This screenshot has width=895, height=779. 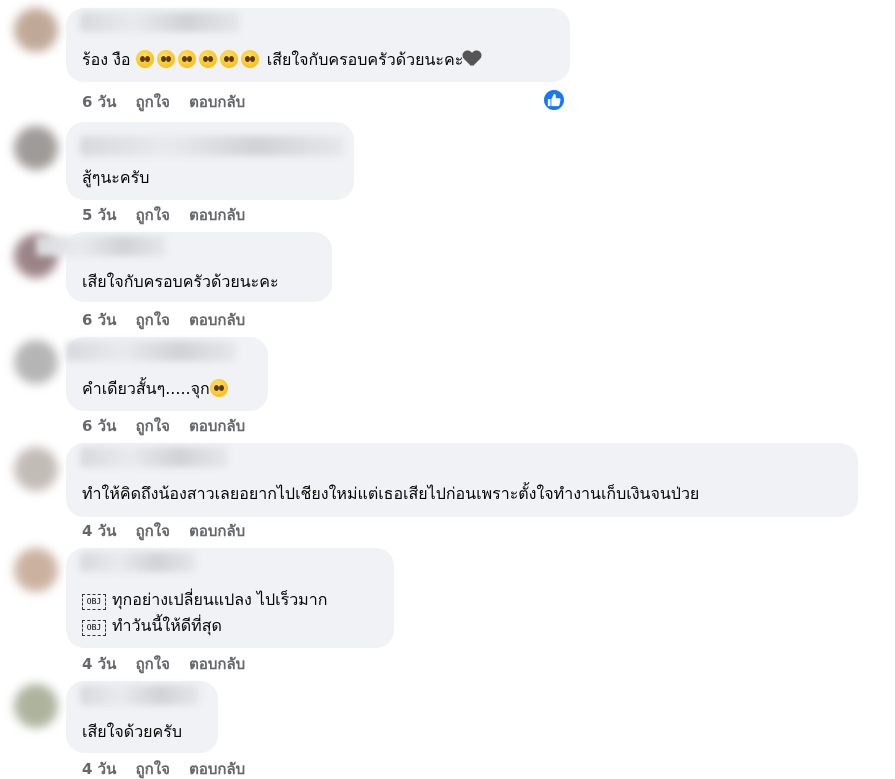 What do you see at coordinates (167, 374) in the screenshot?
I see `comment-bubble: คำเดียวสั้นๆ.....จุก` at bounding box center [167, 374].